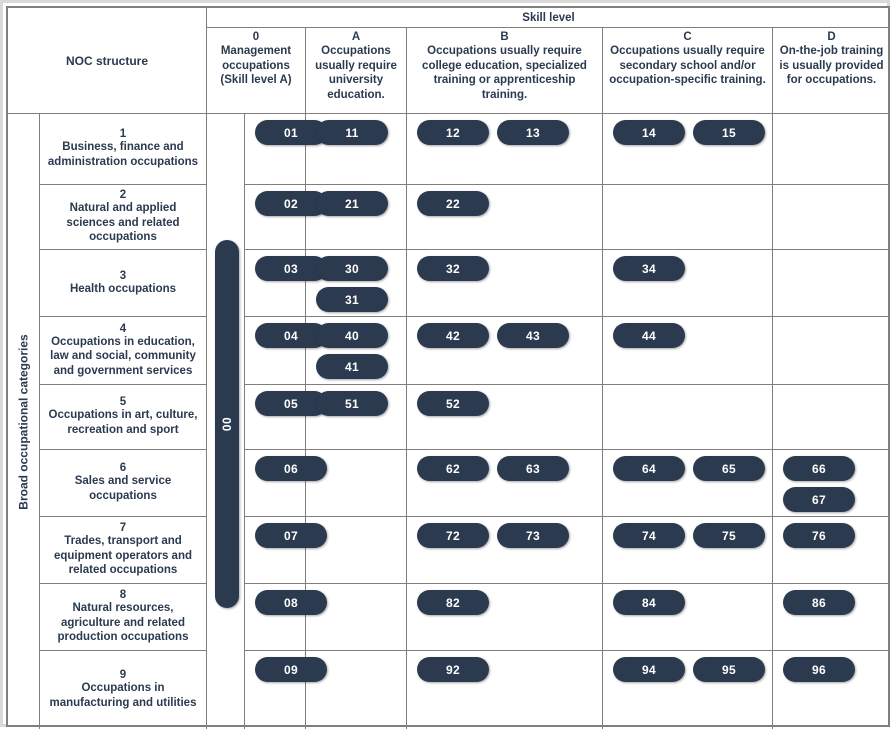  I want to click on badge-92: 92, so click(453, 669).